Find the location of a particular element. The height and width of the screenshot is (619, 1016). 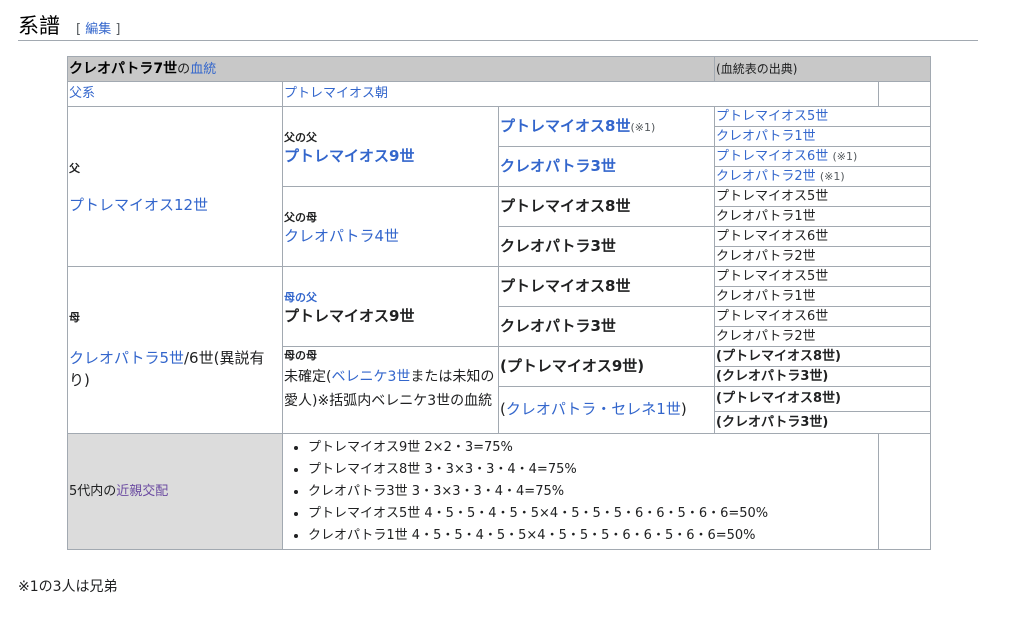

pedigree-title-cell: クレオパトラ7世の血統 is located at coordinates (391, 69).